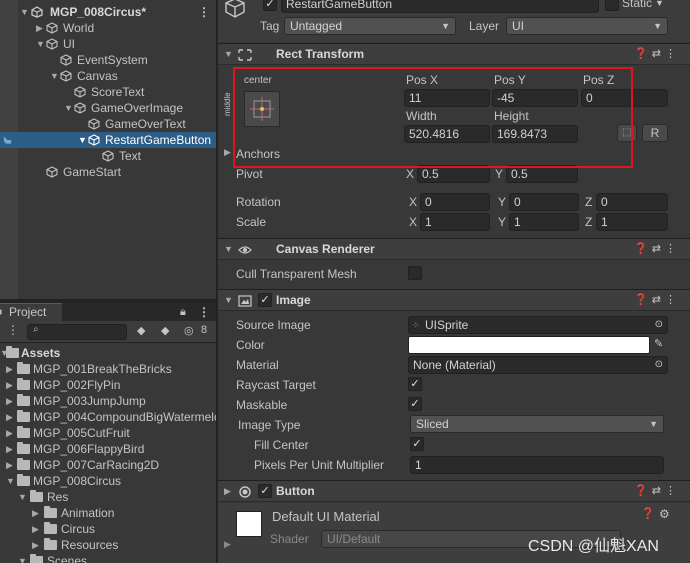 The image size is (690, 563). Describe the element at coordinates (183, 312) in the screenshot. I see `lock-icon: 🔒︎` at that location.